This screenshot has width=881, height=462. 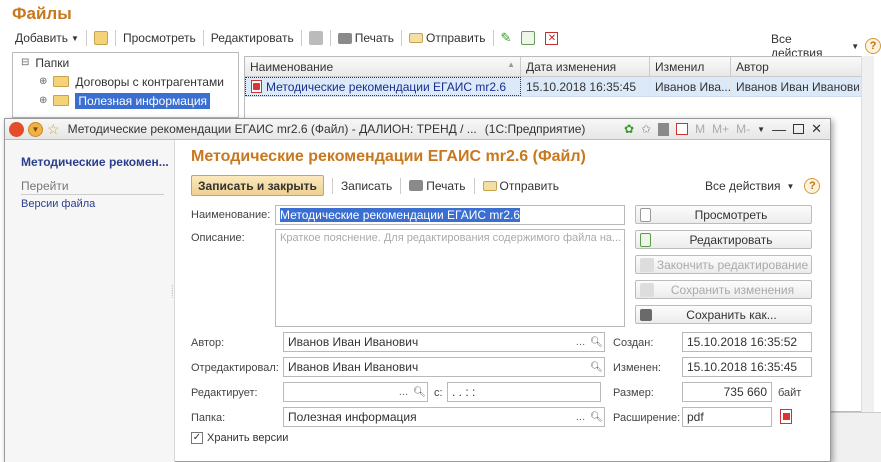 I want to click on column-header-author: Автор, so click(x=796, y=66).